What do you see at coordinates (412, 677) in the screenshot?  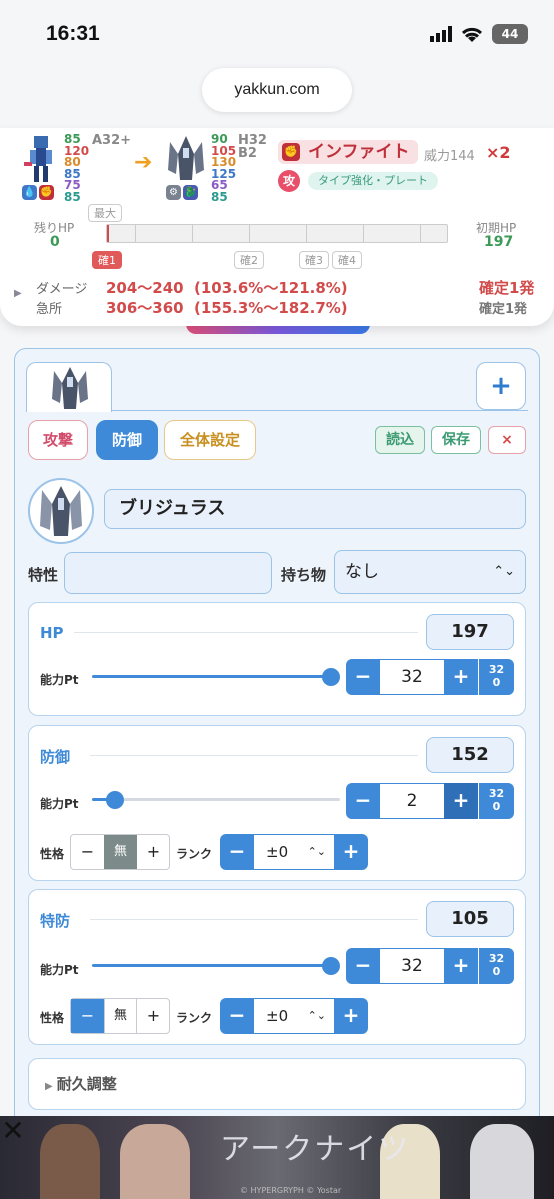 I see `hp-pt-value: 32` at bounding box center [412, 677].